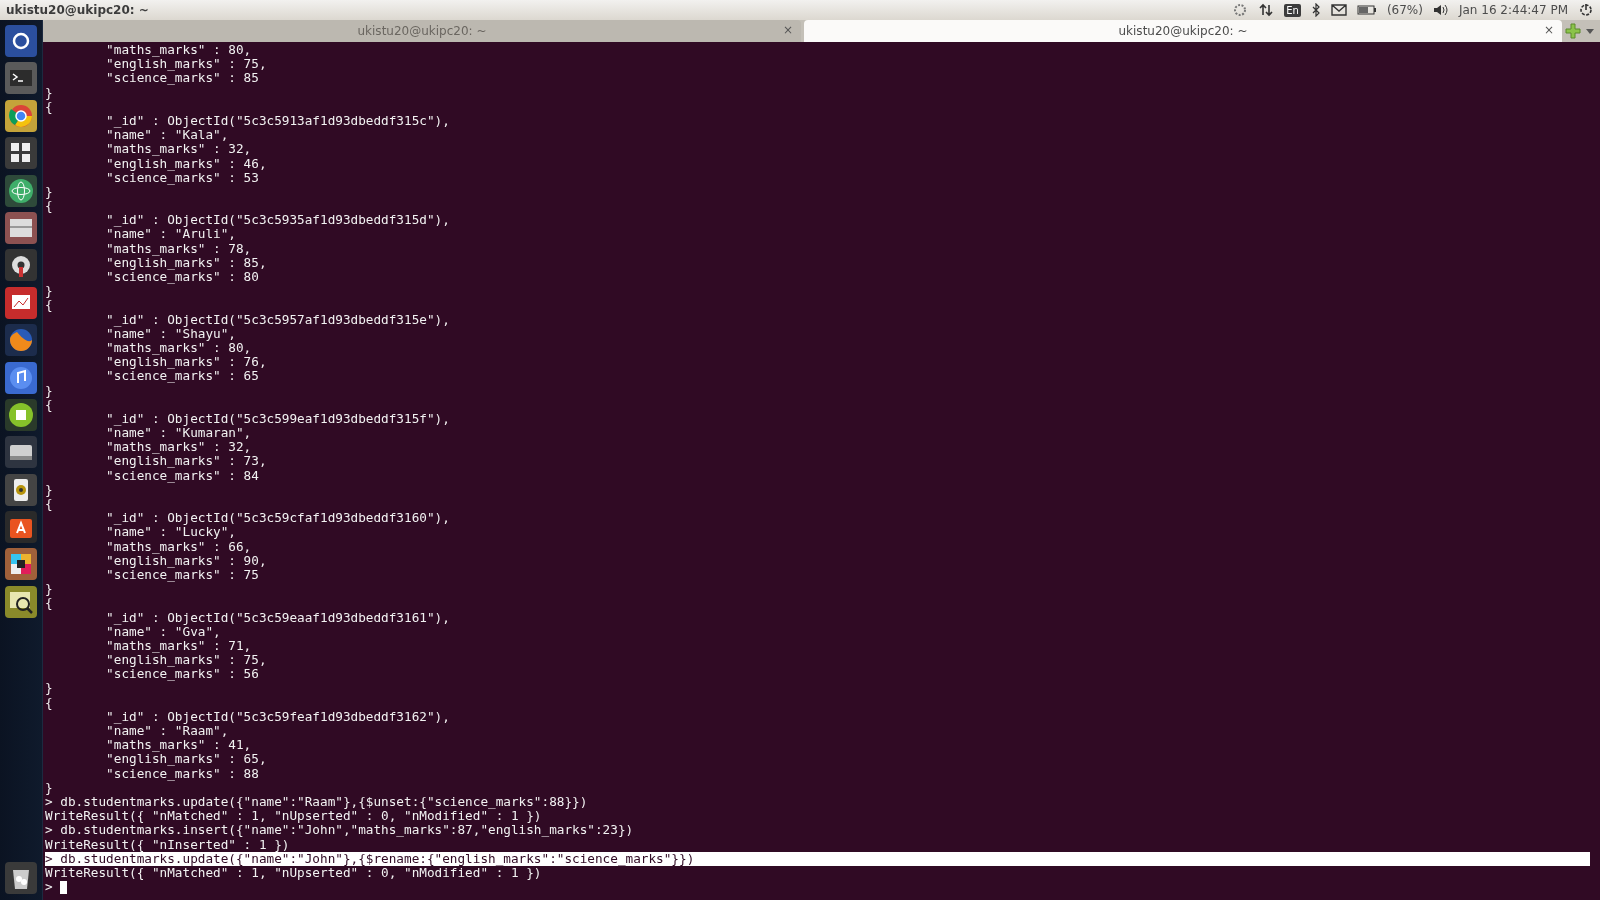 The height and width of the screenshot is (900, 1600). Describe the element at coordinates (1404, 10) in the screenshot. I see `battery-percentage: (67%)` at that location.